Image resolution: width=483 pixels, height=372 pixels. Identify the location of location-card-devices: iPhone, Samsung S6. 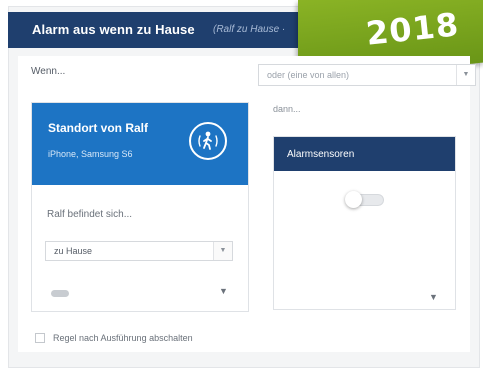
(90, 154).